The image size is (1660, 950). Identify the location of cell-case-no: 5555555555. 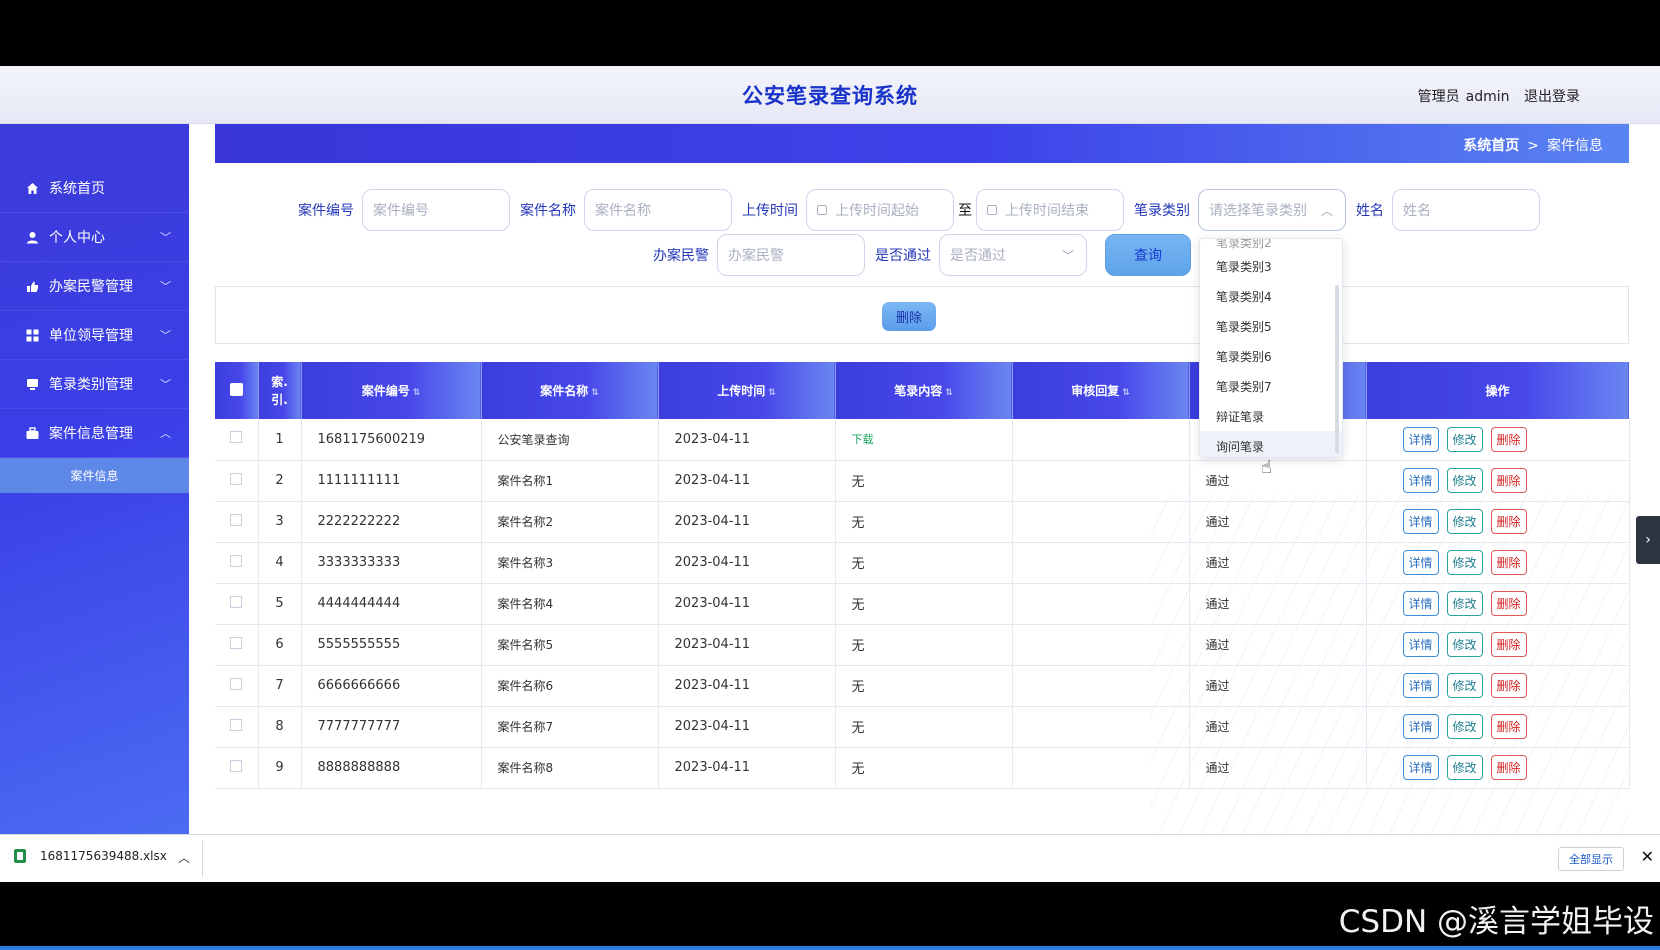
(391, 645).